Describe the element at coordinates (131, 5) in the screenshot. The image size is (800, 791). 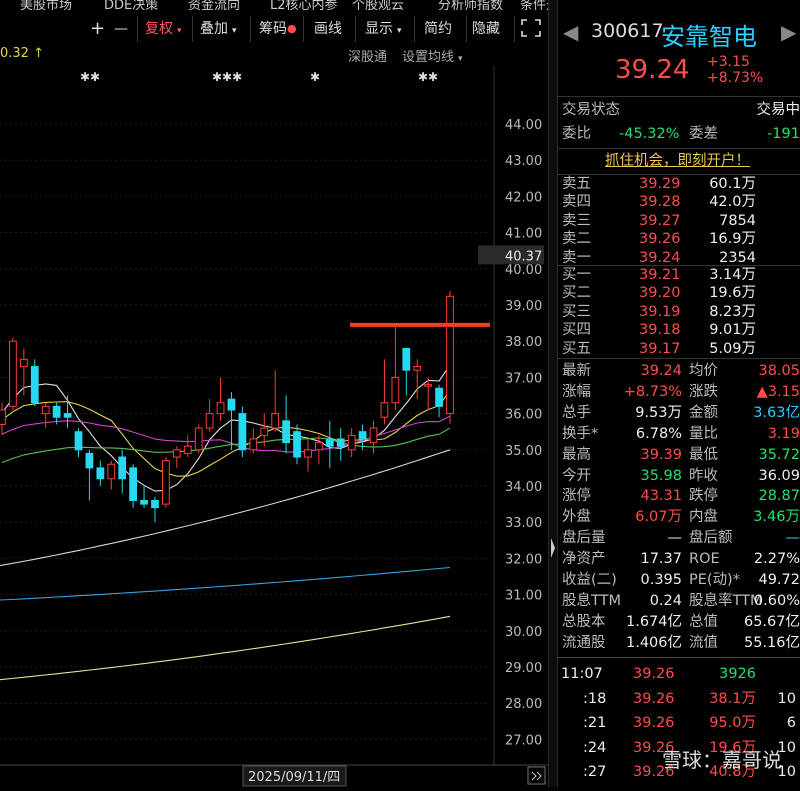
I see `nav-item: DDE决策` at that location.